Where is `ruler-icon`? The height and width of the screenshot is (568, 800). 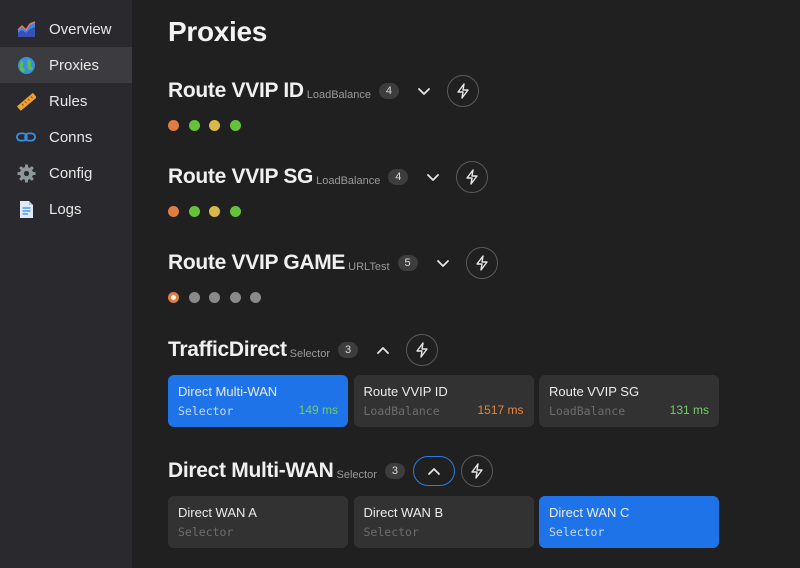
ruler-icon is located at coordinates (26, 101).